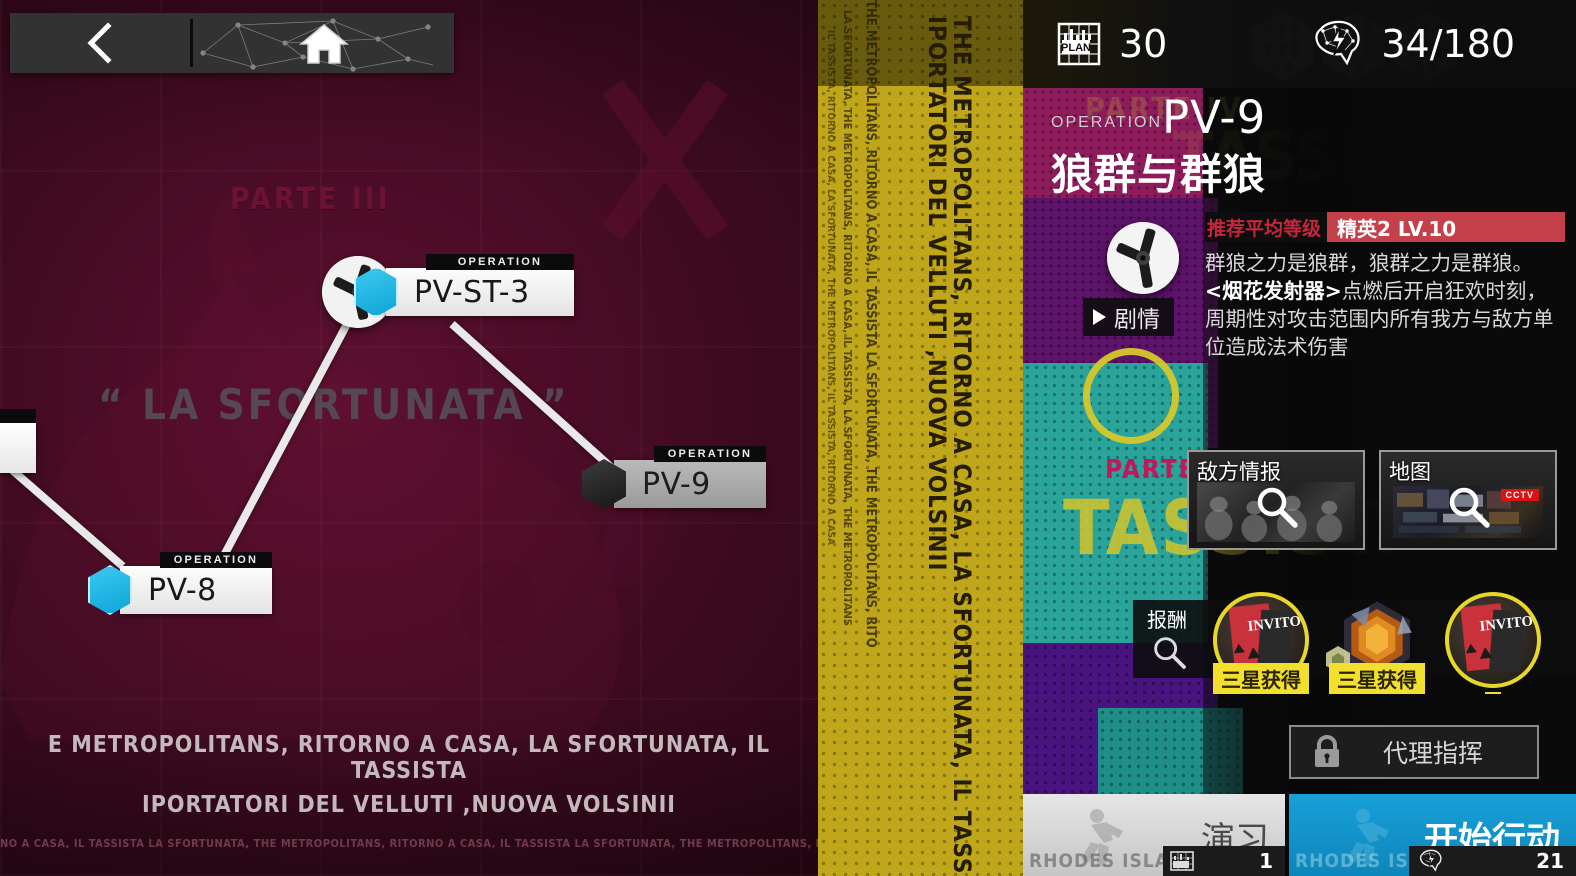  Describe the element at coordinates (1369, 263) in the screenshot. I see `stage-description-line-1: 群狼之力是狼群，狼群之力是群狼。` at that location.